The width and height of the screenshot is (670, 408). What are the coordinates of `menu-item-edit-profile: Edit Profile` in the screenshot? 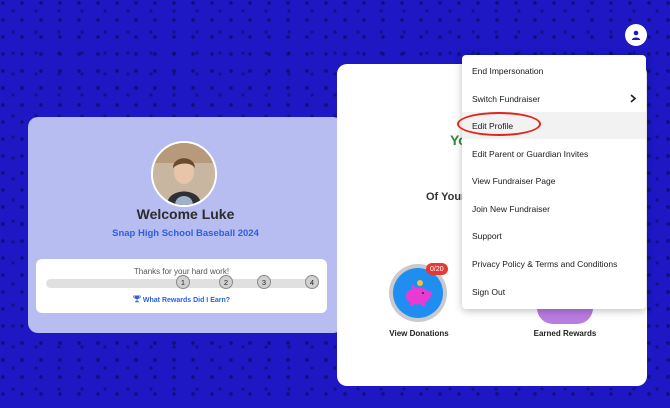 It's located at (554, 125).